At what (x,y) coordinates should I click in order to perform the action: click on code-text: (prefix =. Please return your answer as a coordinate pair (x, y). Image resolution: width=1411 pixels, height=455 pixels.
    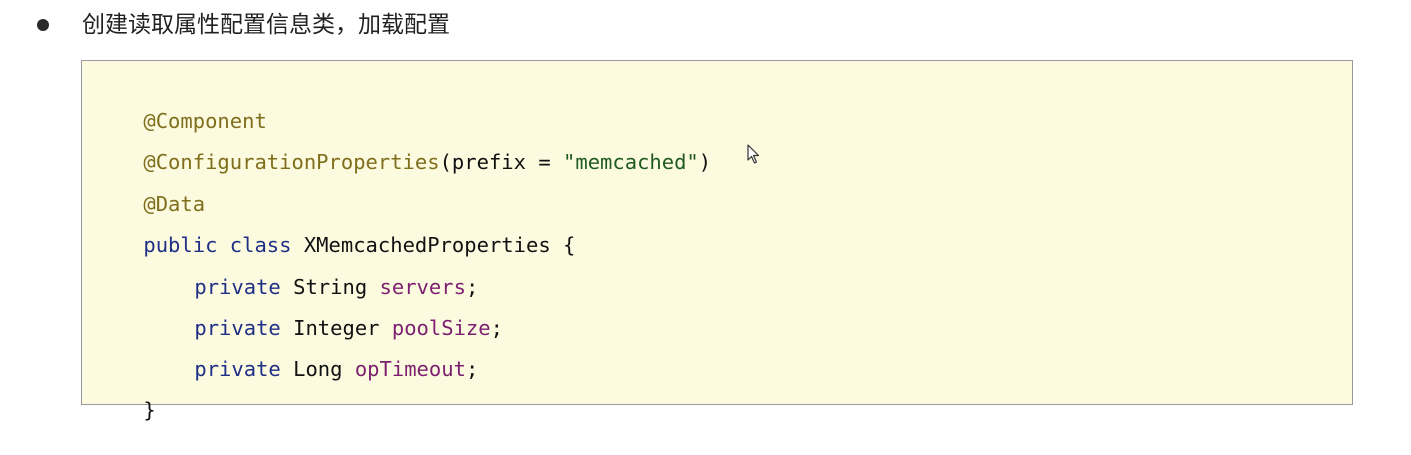
    Looking at the image, I should click on (501, 162).